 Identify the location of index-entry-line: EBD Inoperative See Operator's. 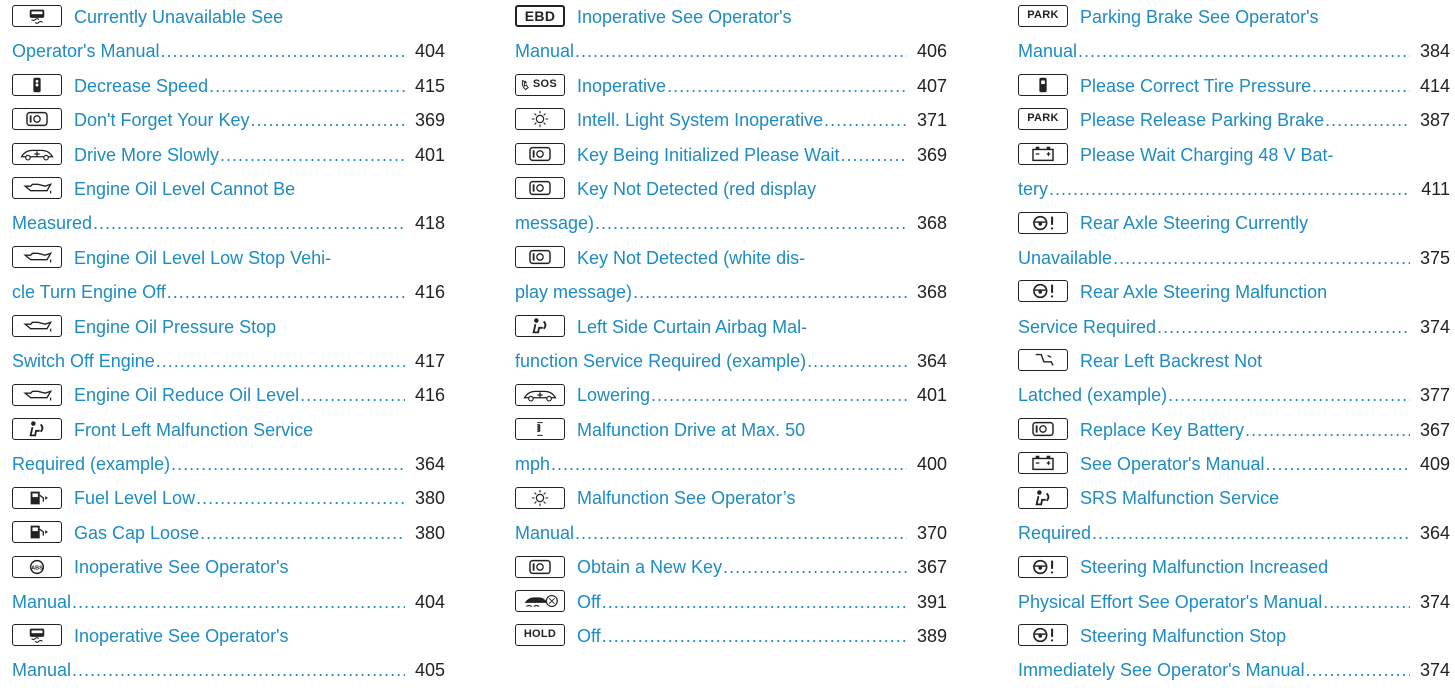
(731, 17).